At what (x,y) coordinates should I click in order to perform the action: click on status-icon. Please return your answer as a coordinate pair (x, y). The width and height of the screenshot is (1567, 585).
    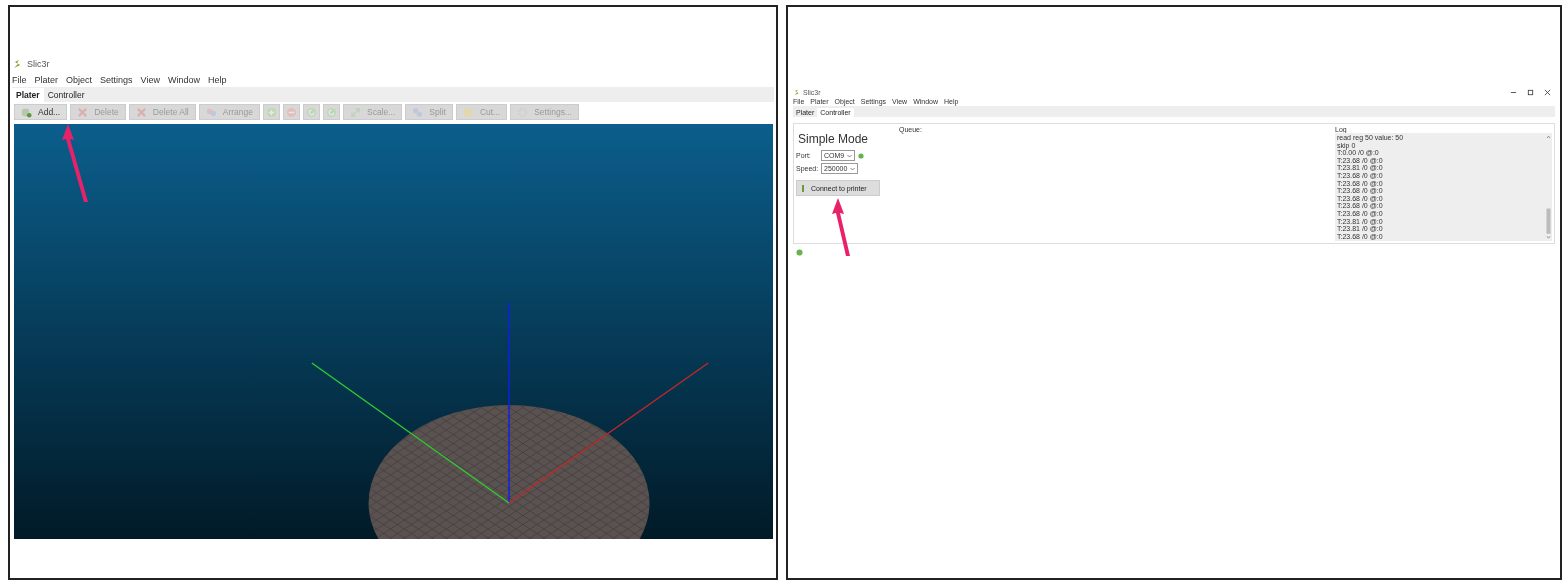
    Looking at the image, I should click on (799, 253).